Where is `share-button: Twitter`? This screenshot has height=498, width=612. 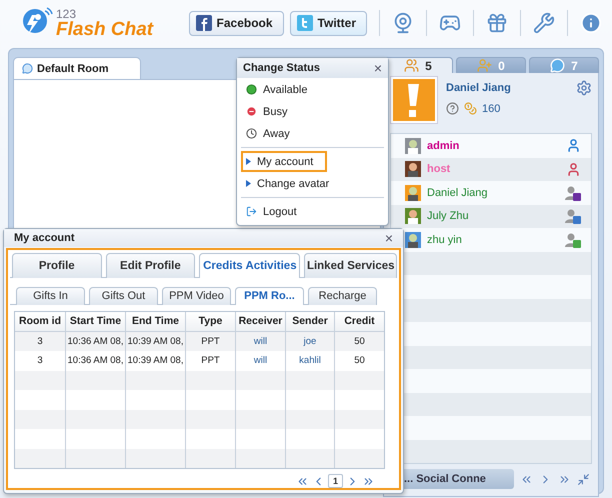
share-button: Twitter is located at coordinates (328, 23).